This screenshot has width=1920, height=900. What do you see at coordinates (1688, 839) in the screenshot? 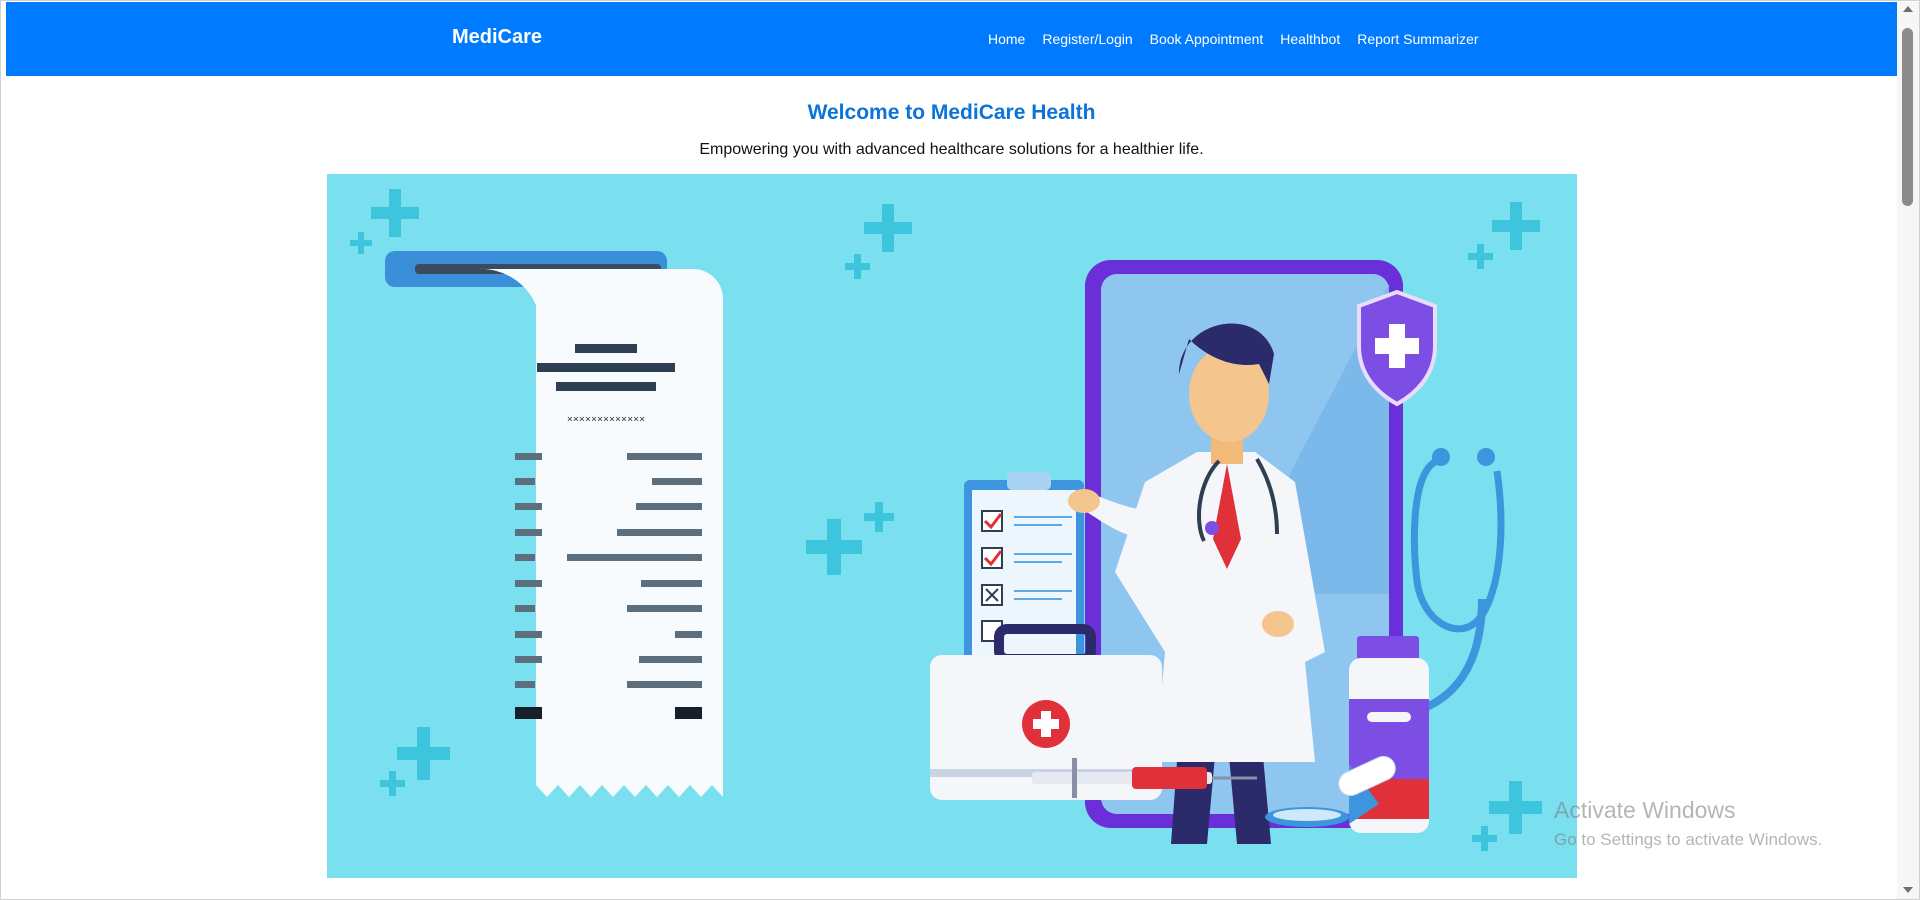
I see `watermark-subtitle: Go to Settings to activate Windows.` at bounding box center [1688, 839].